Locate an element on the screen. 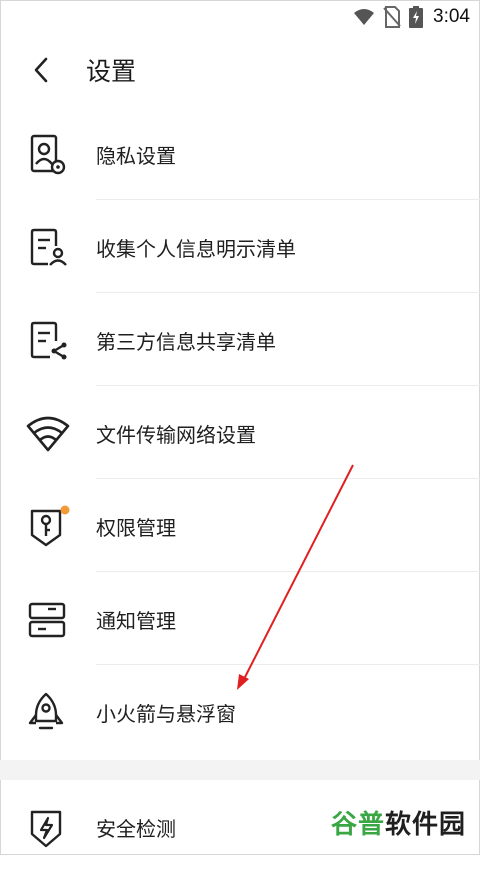 The image size is (480, 873). settings-item-third-party-share: 第三方信息共享清单 is located at coordinates (240, 339).